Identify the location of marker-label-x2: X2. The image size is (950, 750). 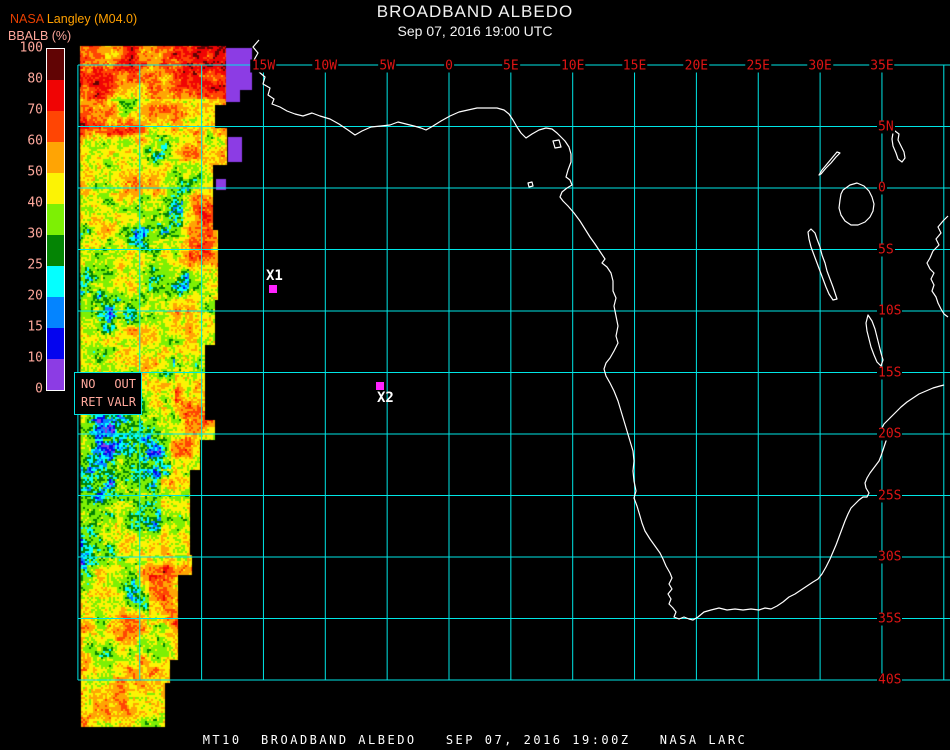
(385, 398).